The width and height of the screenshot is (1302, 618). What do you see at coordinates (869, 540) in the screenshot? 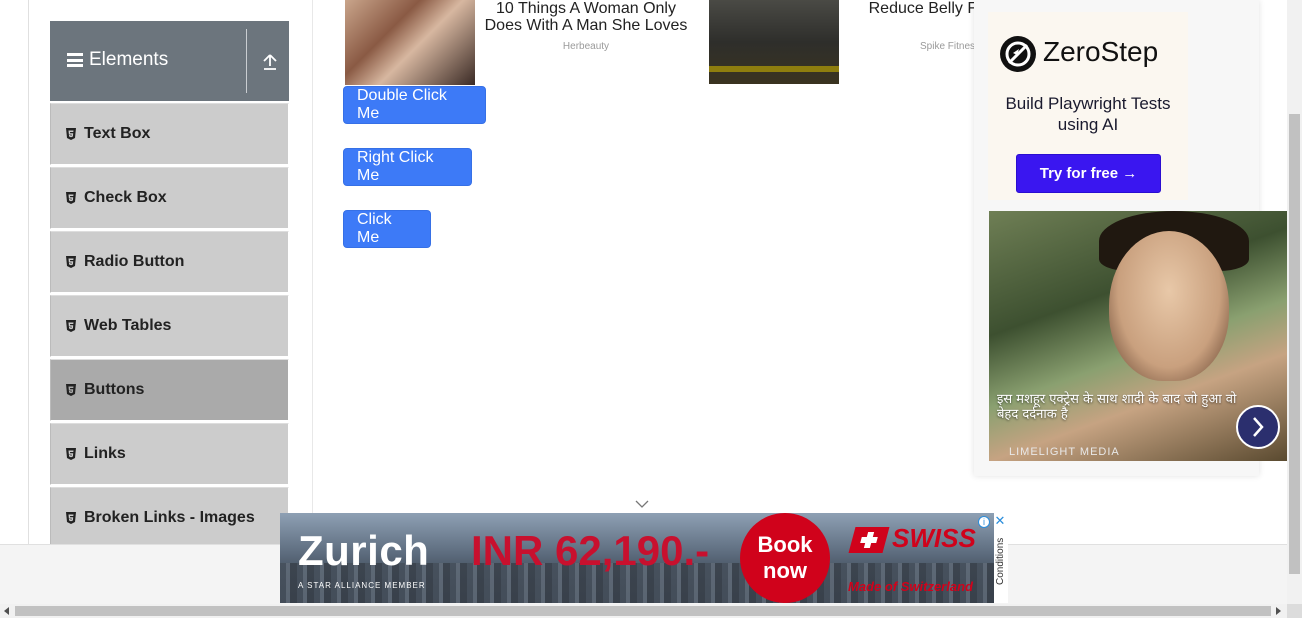
I see `swiss-flag-icon` at bounding box center [869, 540].